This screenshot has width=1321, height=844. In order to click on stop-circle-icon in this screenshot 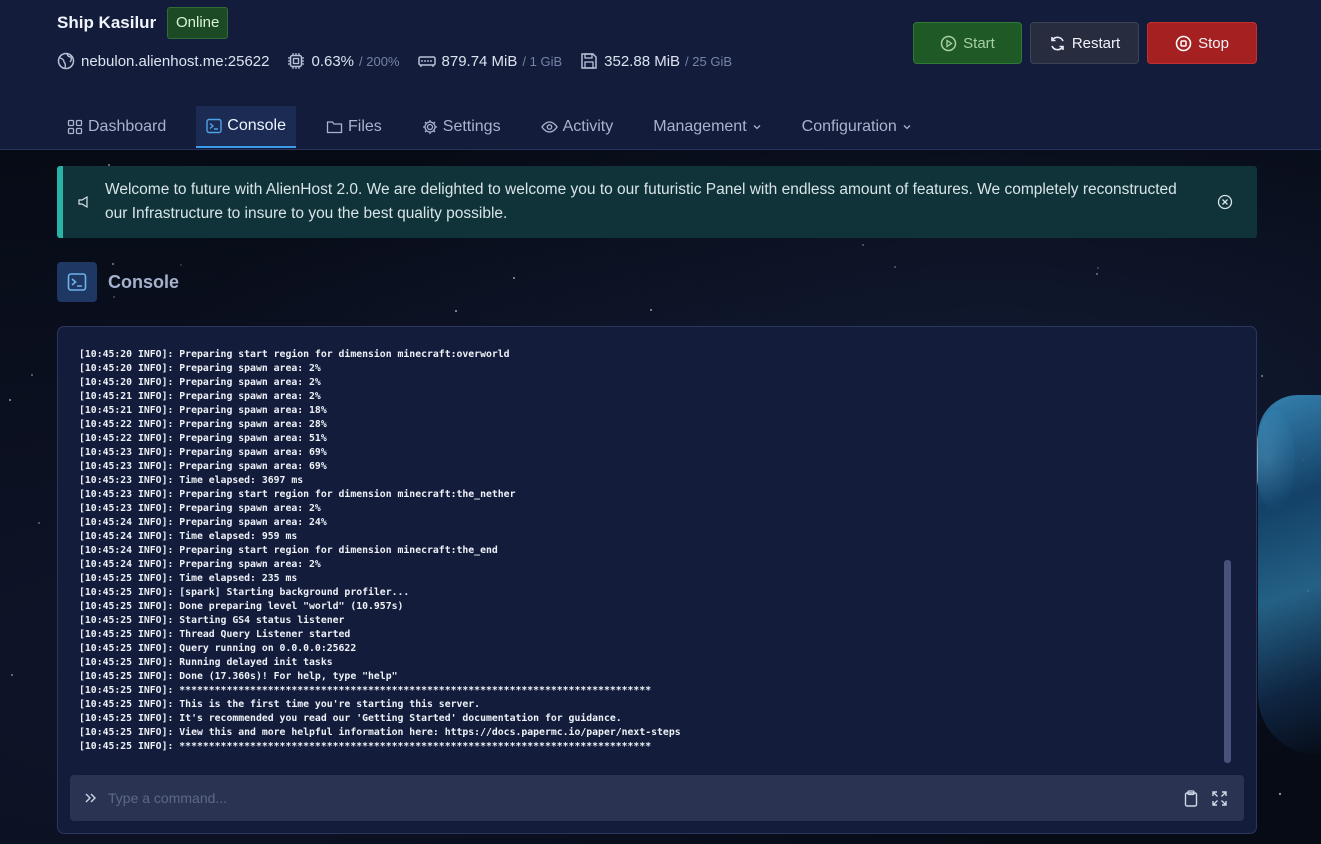, I will do `click(1183, 43)`.